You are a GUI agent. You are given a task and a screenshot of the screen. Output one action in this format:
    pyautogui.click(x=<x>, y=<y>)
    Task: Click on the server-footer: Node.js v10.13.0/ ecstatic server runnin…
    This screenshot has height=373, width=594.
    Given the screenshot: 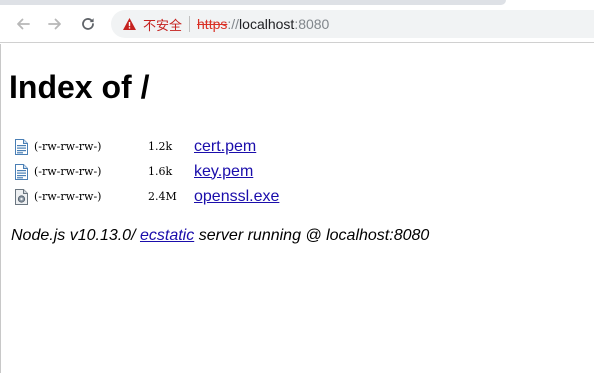 What is the action you would take?
    pyautogui.click(x=220, y=236)
    